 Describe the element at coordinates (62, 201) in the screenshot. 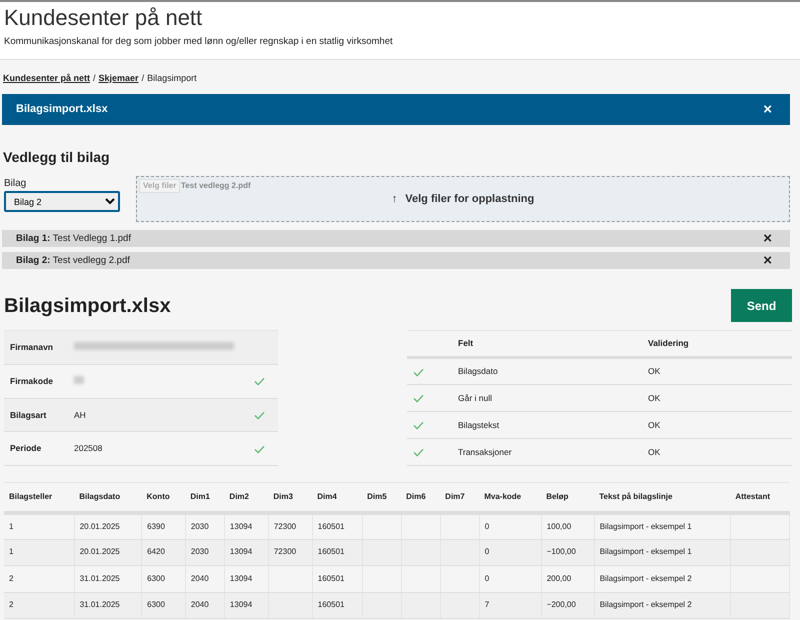

I see `bilag-select: Bilag 2` at that location.